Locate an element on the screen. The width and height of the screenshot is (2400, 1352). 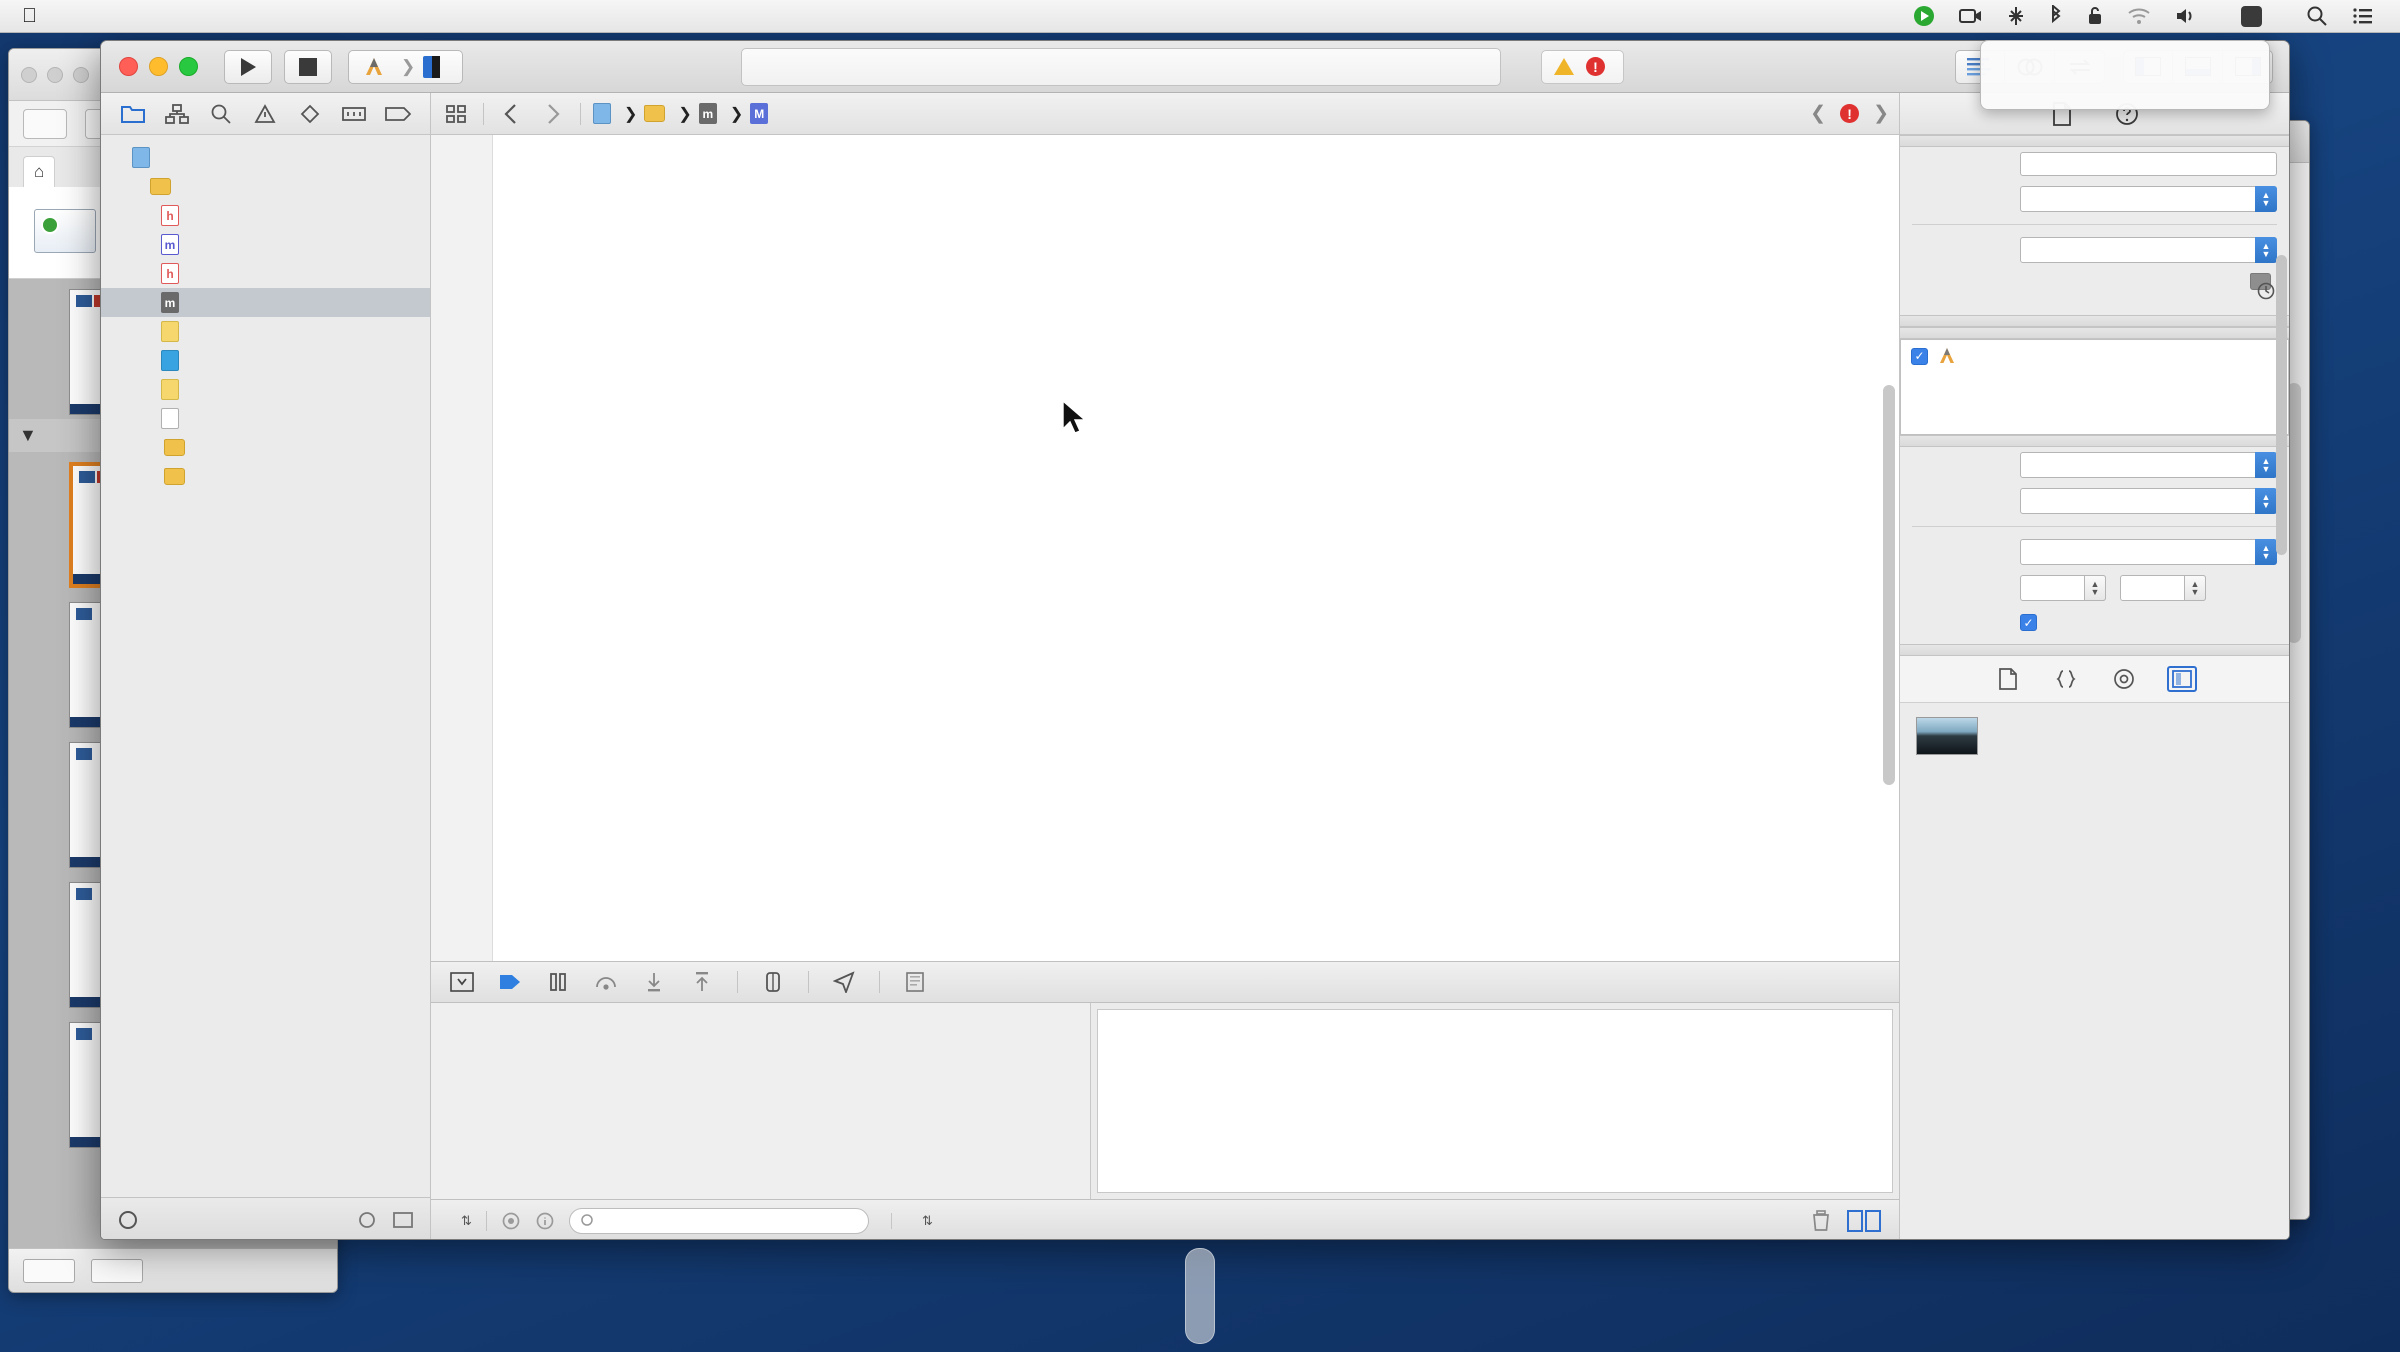
console-footer-bar: ⇅ ⇅ is located at coordinates (1165, 1219).